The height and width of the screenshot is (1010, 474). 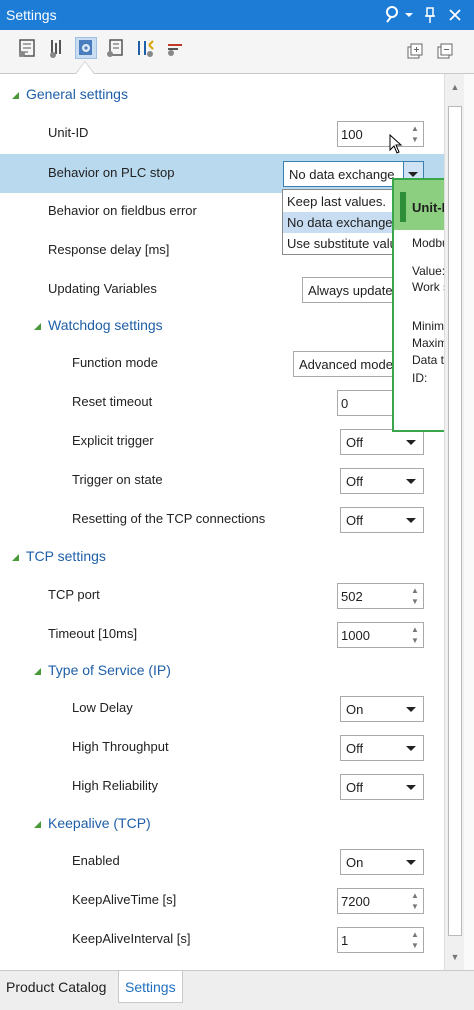 I want to click on scroll-up-icon: ▲, so click(x=455, y=87).